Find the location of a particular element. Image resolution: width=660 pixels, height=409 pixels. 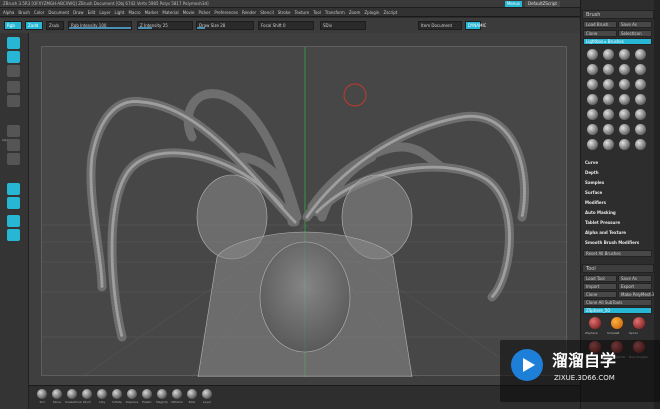

brush-submenu-item: Tablet Pressure is located at coordinates (602, 222).